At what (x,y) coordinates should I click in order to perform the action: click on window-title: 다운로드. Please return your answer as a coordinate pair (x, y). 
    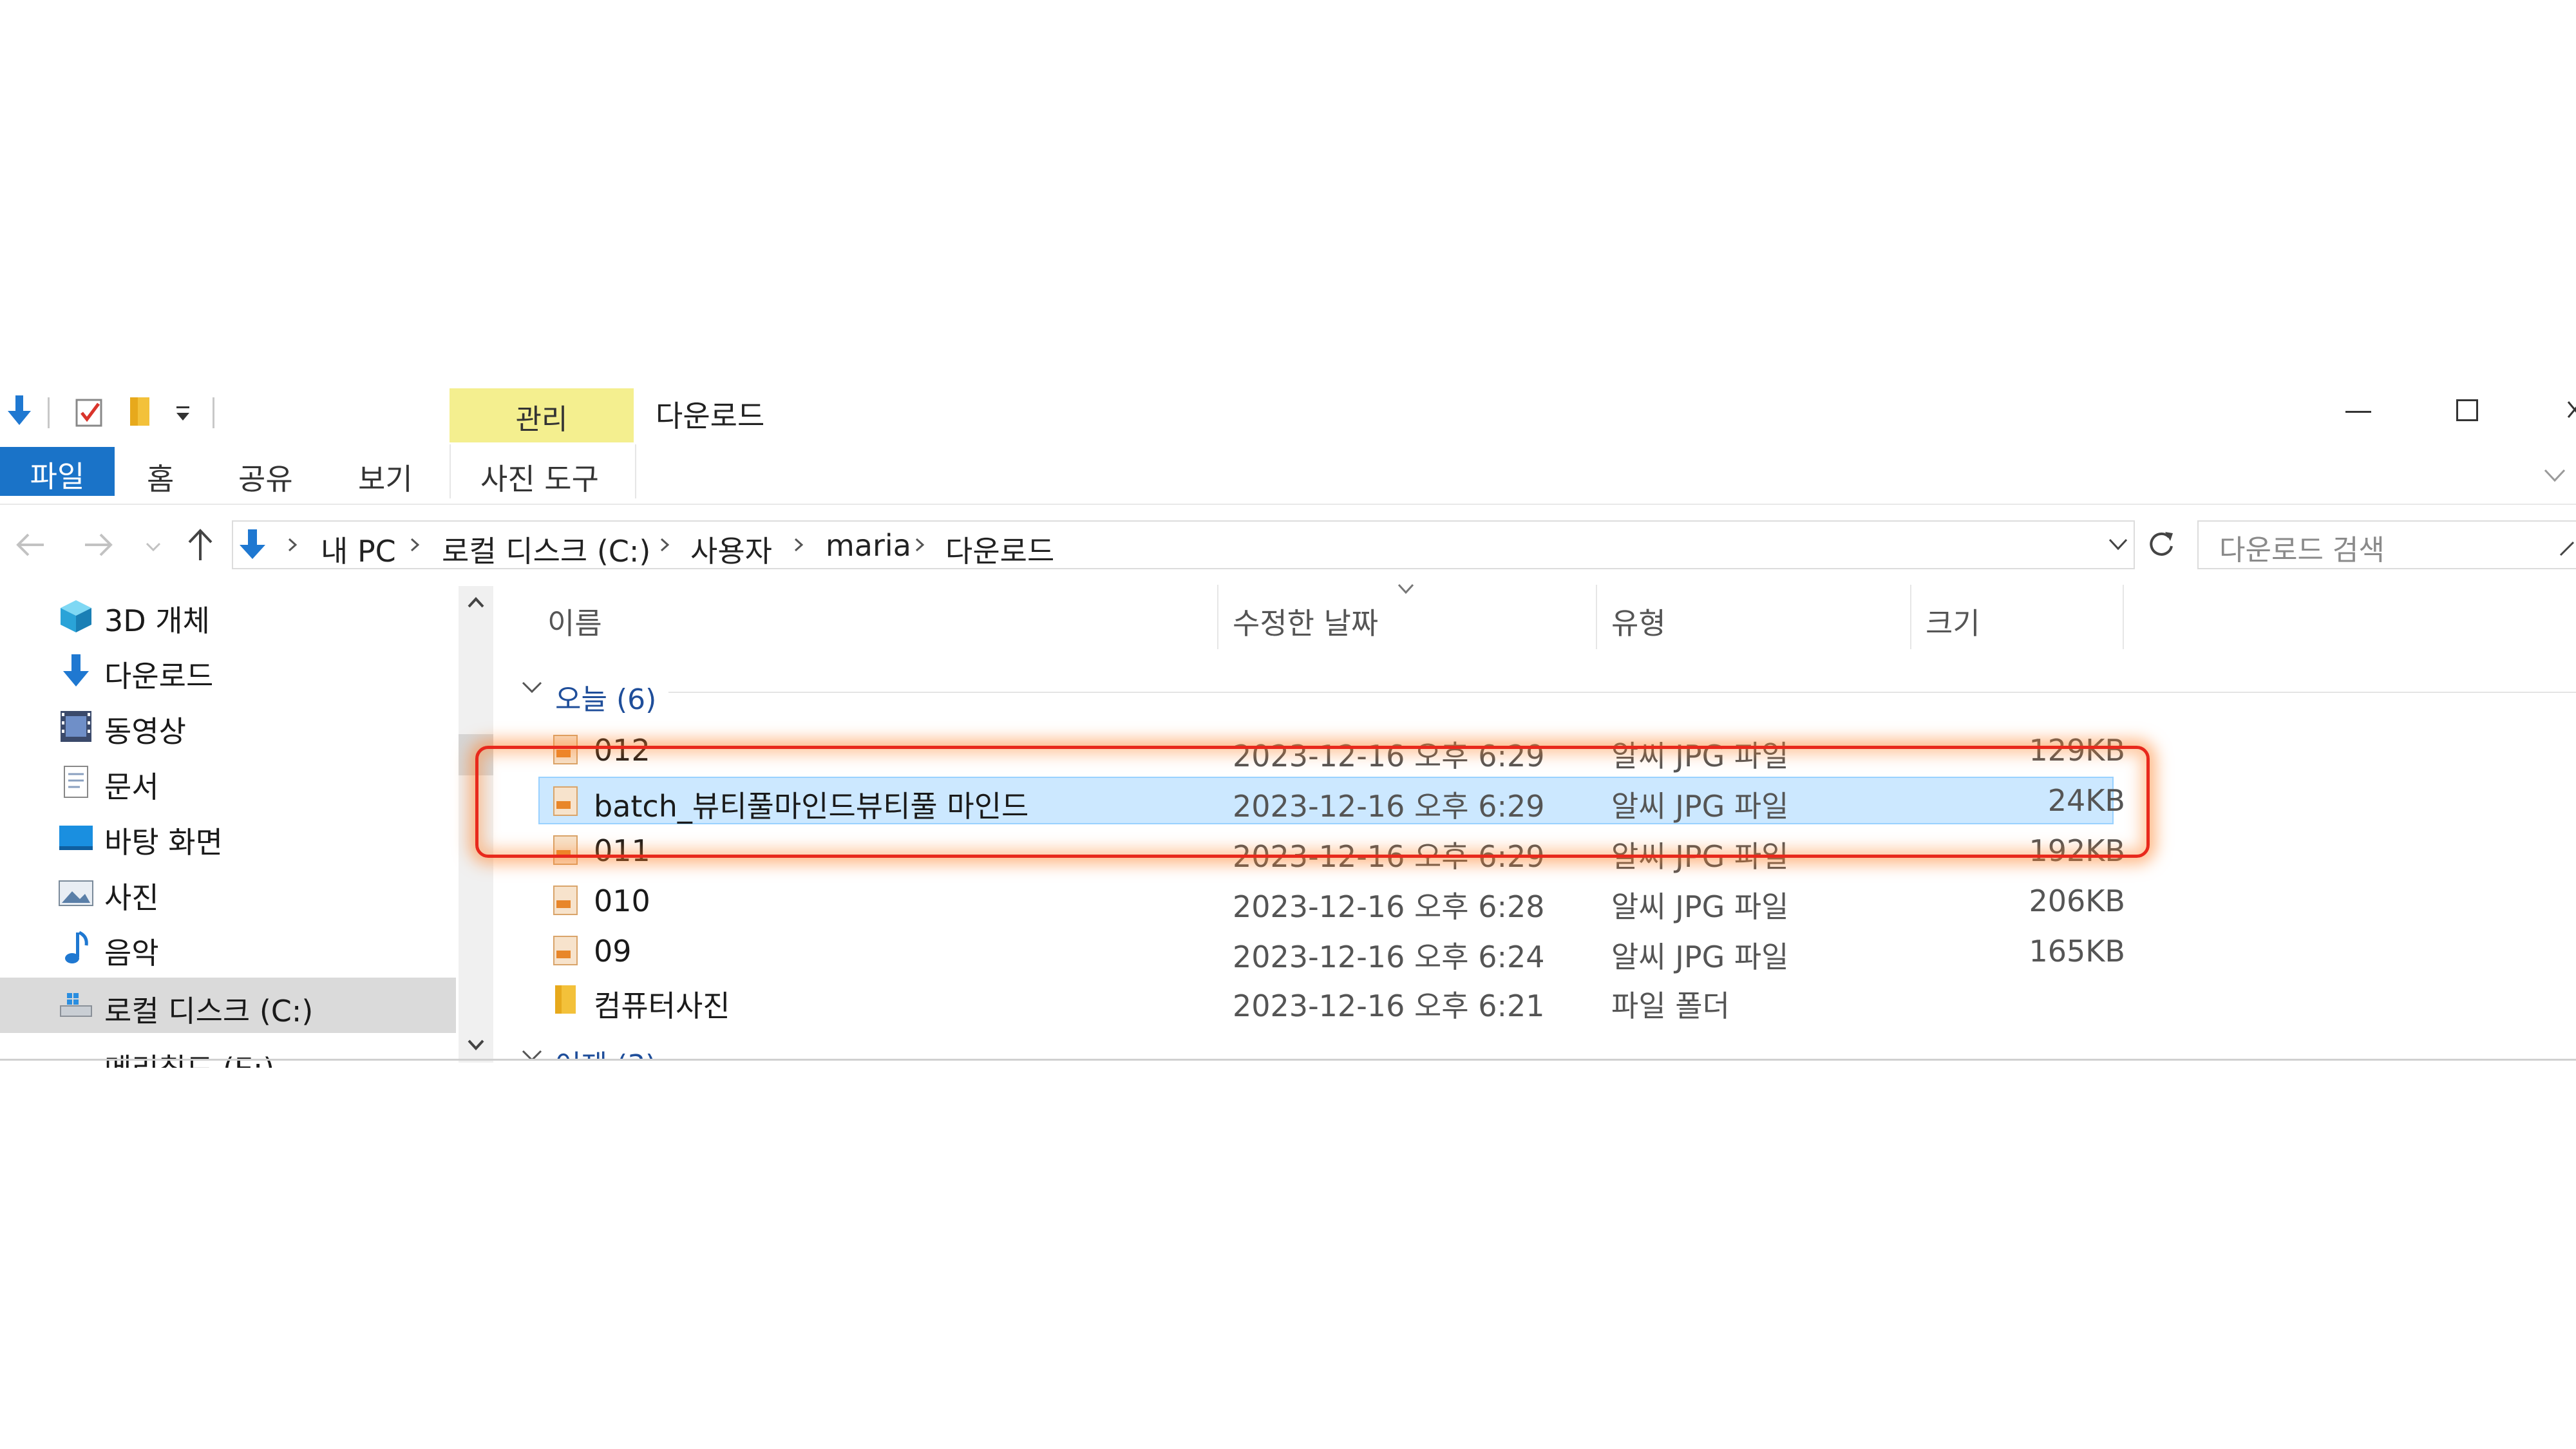
    Looking at the image, I should click on (711, 416).